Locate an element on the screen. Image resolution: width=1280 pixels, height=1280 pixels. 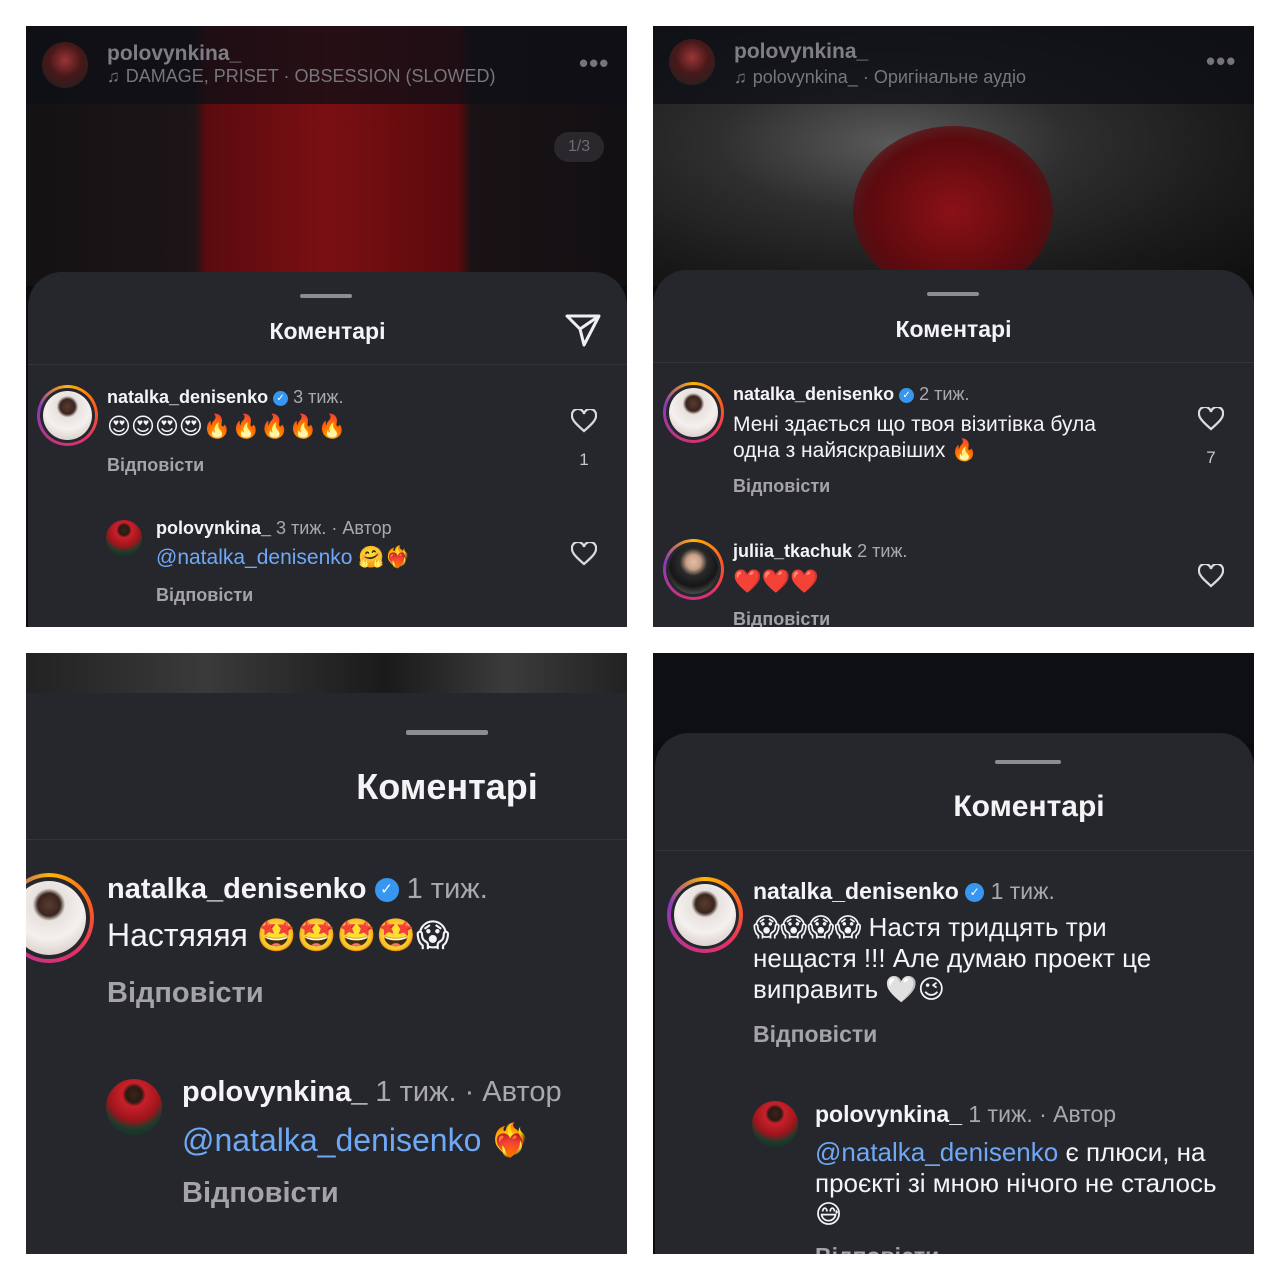
comment-text-line: Мені здається що твоя візитівка була is located at coordinates (914, 424).